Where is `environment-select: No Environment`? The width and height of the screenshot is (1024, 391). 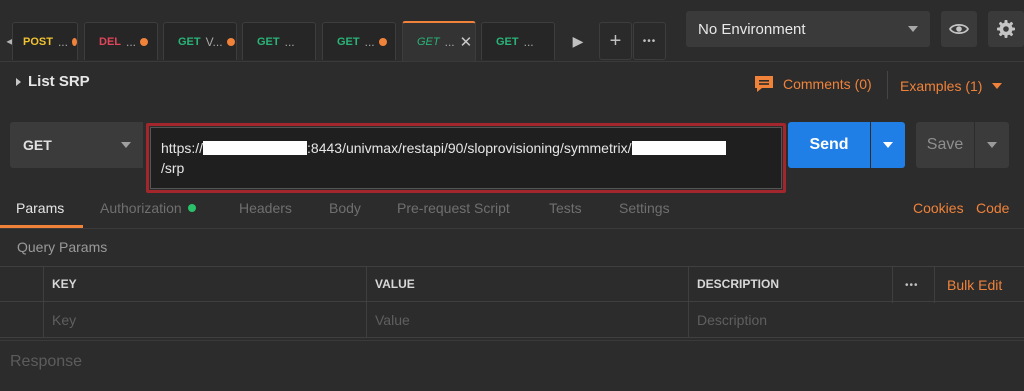 environment-select: No Environment is located at coordinates (808, 29).